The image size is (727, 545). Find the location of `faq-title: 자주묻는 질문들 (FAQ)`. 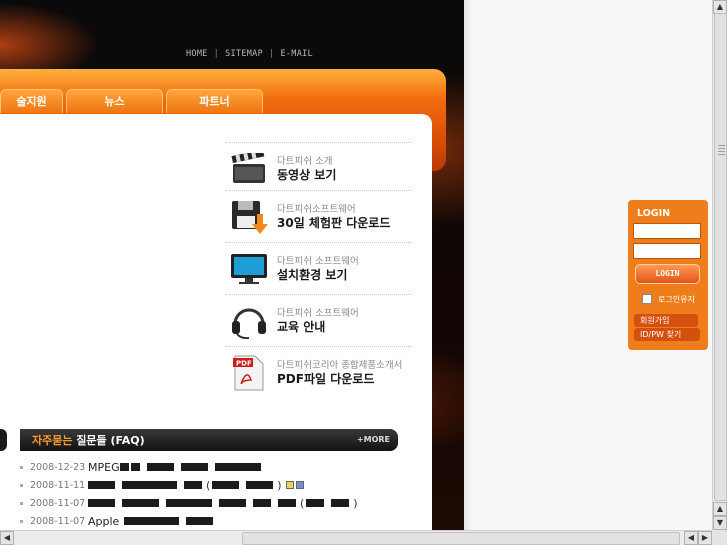

faq-title: 자주묻는 질문들 (FAQ) is located at coordinates (88, 440).